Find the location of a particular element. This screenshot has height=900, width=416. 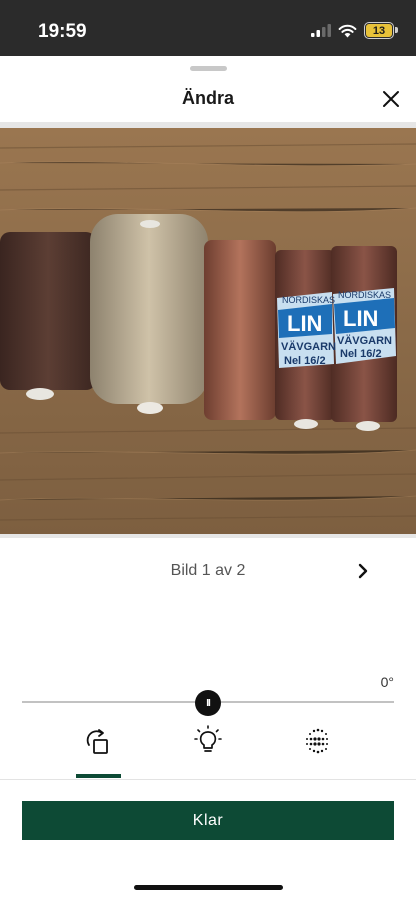

slider-thumb-grip: II is located at coordinates (208, 703).